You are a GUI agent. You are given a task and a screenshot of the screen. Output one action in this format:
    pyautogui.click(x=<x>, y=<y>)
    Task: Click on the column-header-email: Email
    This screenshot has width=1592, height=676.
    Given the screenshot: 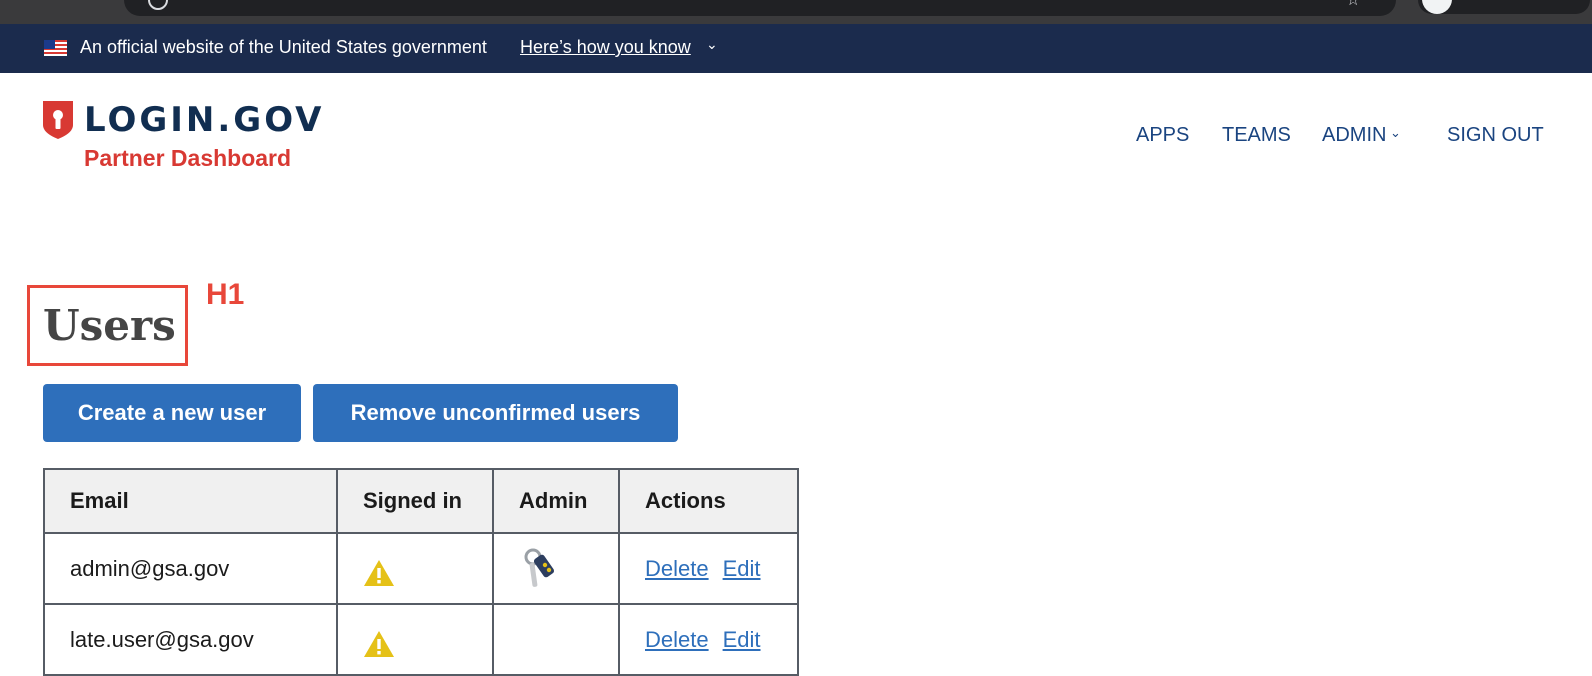 What is the action you would take?
    pyautogui.click(x=190, y=501)
    